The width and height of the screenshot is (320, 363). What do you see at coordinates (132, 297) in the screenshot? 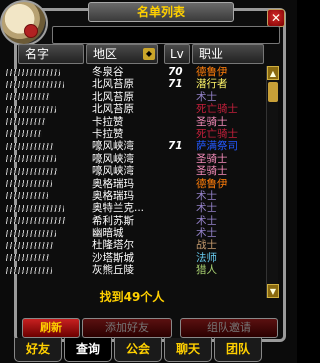
I see `found-count-label: 找到49个人` at bounding box center [132, 297].